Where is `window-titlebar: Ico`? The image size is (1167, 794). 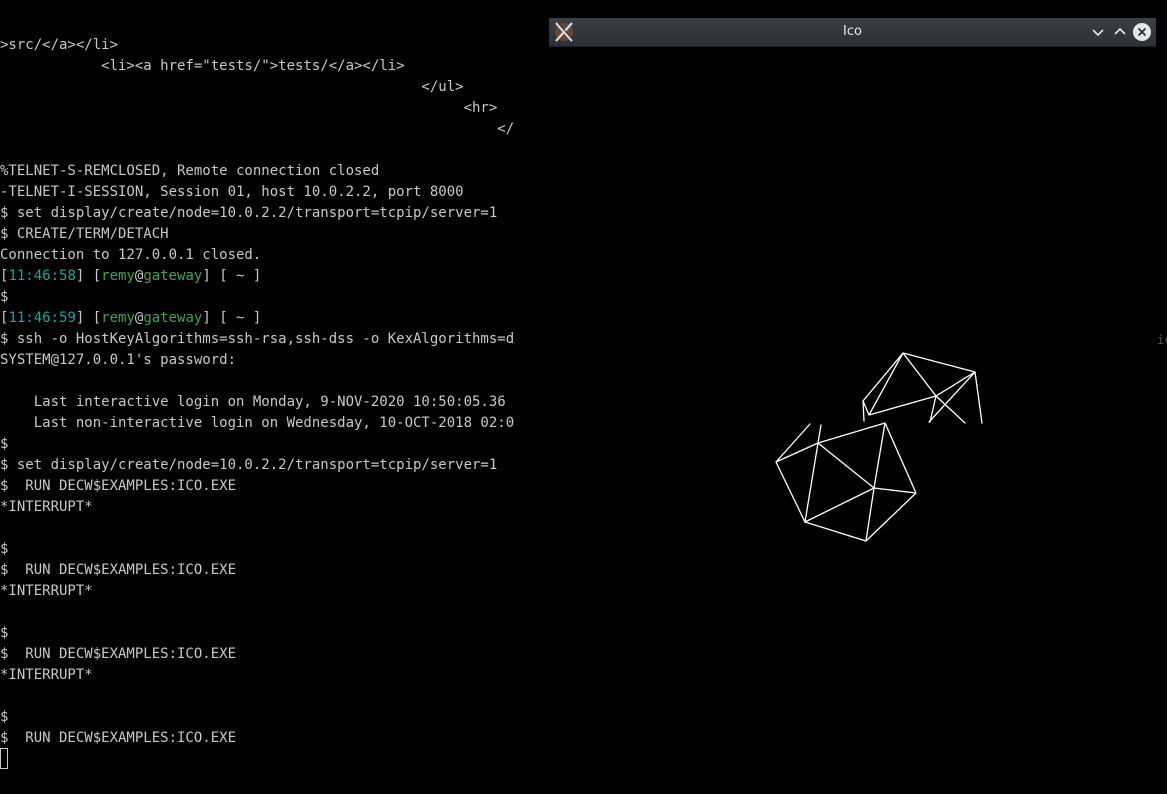
window-titlebar: Ico is located at coordinates (852, 32).